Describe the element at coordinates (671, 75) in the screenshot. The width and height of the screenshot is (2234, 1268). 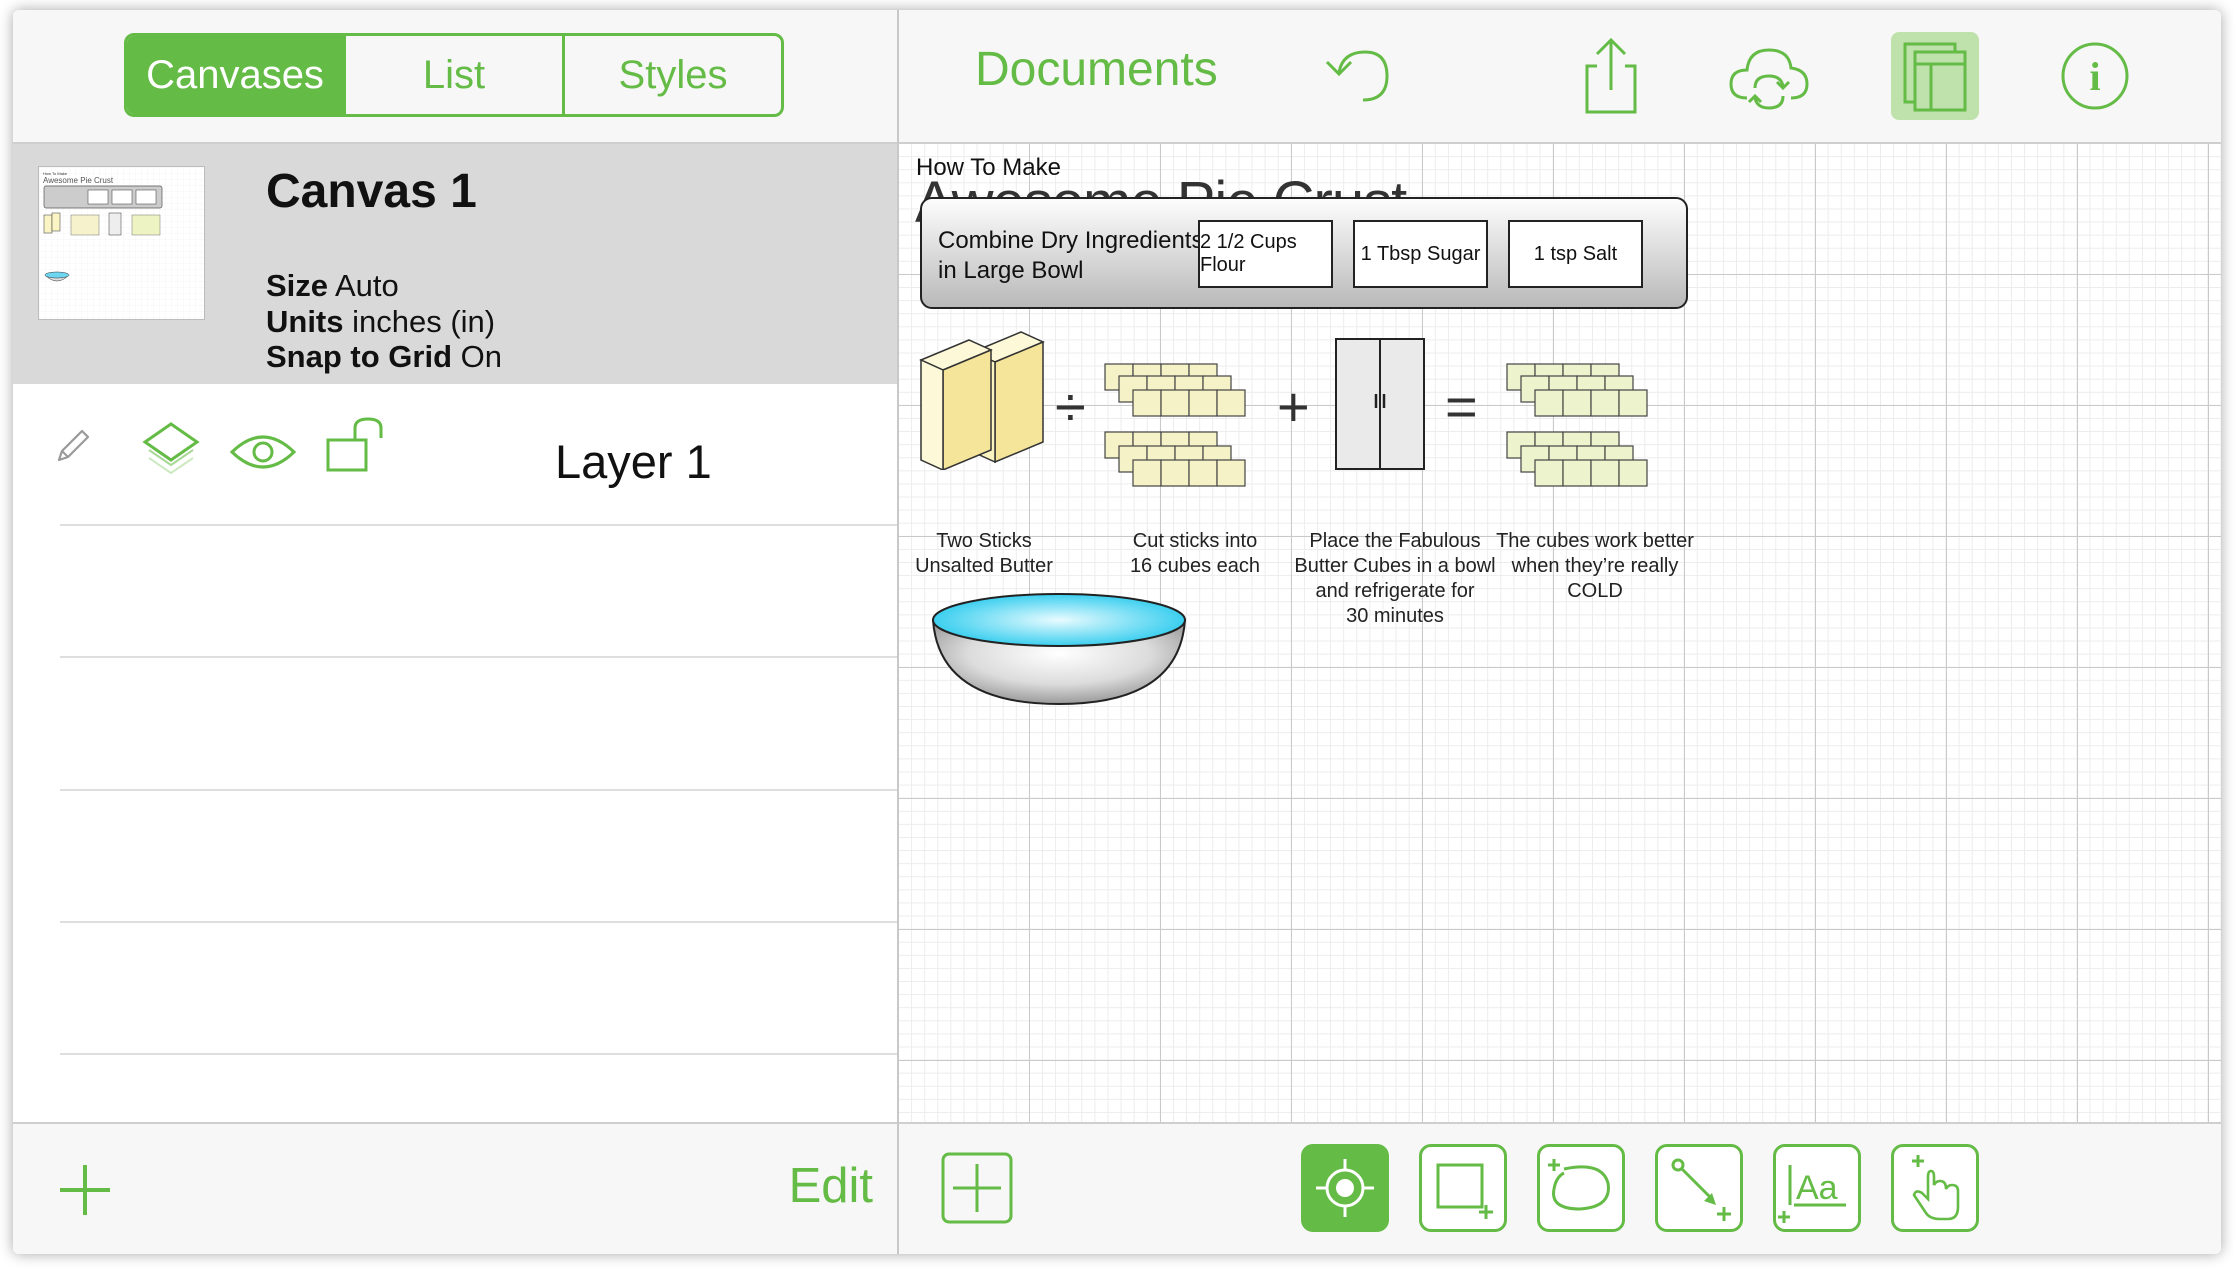
I see `tab-styles: Styles` at that location.